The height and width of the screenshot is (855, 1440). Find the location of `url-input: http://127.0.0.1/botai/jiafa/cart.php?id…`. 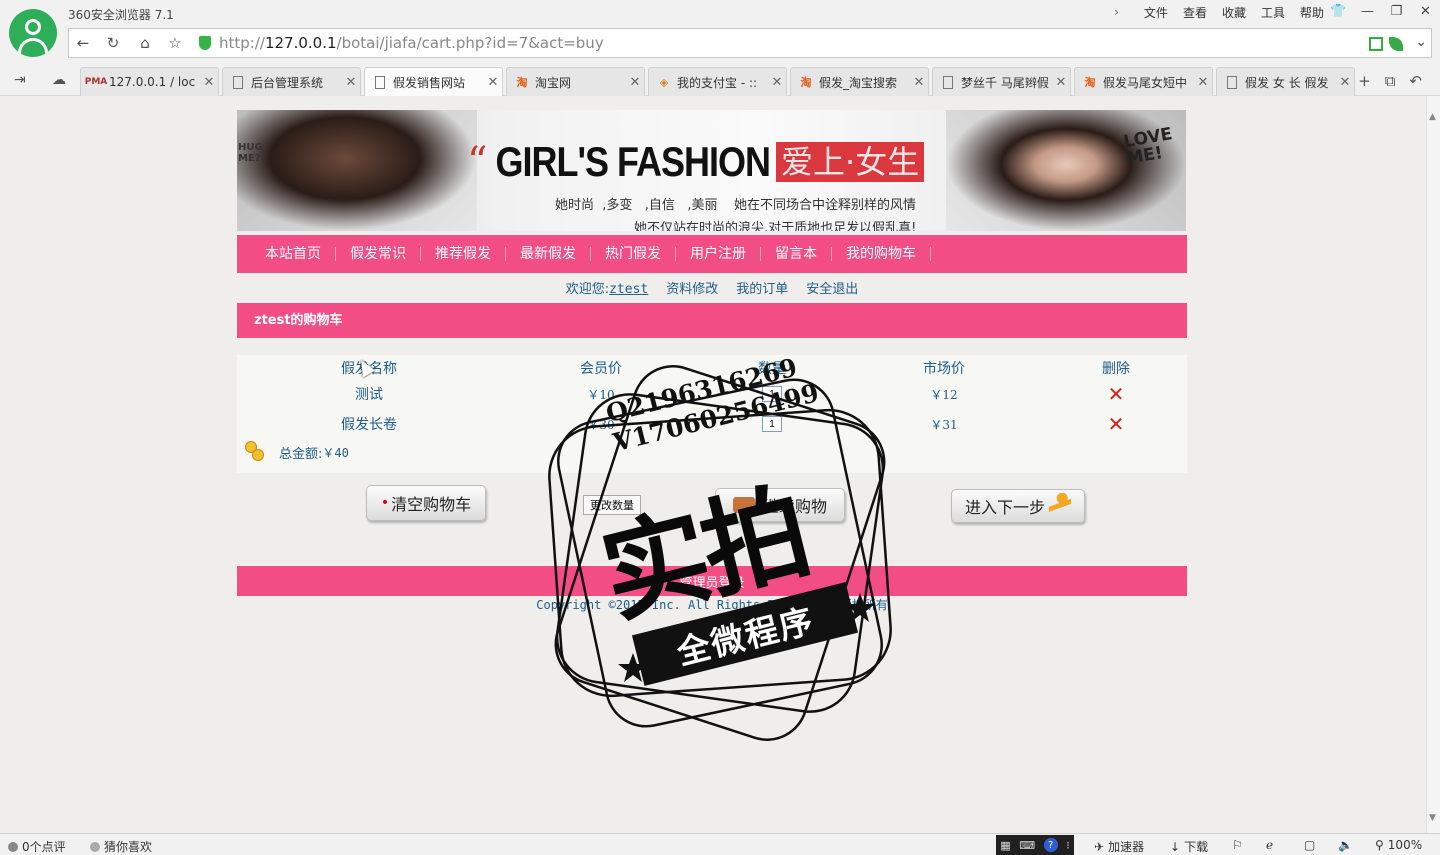

url-input: http://127.0.0.1/botai/jiafa/cart.php?id… is located at coordinates (411, 43).